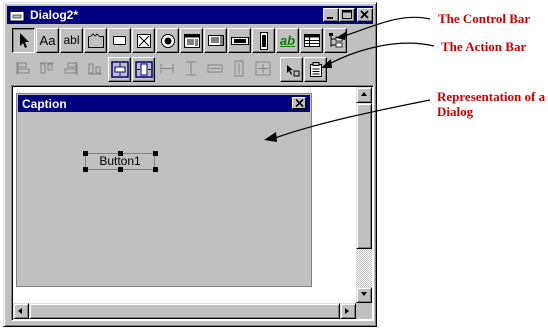 The width and height of the screenshot is (548, 331). I want to click on dialog-arrow-line, so click(352, 119).